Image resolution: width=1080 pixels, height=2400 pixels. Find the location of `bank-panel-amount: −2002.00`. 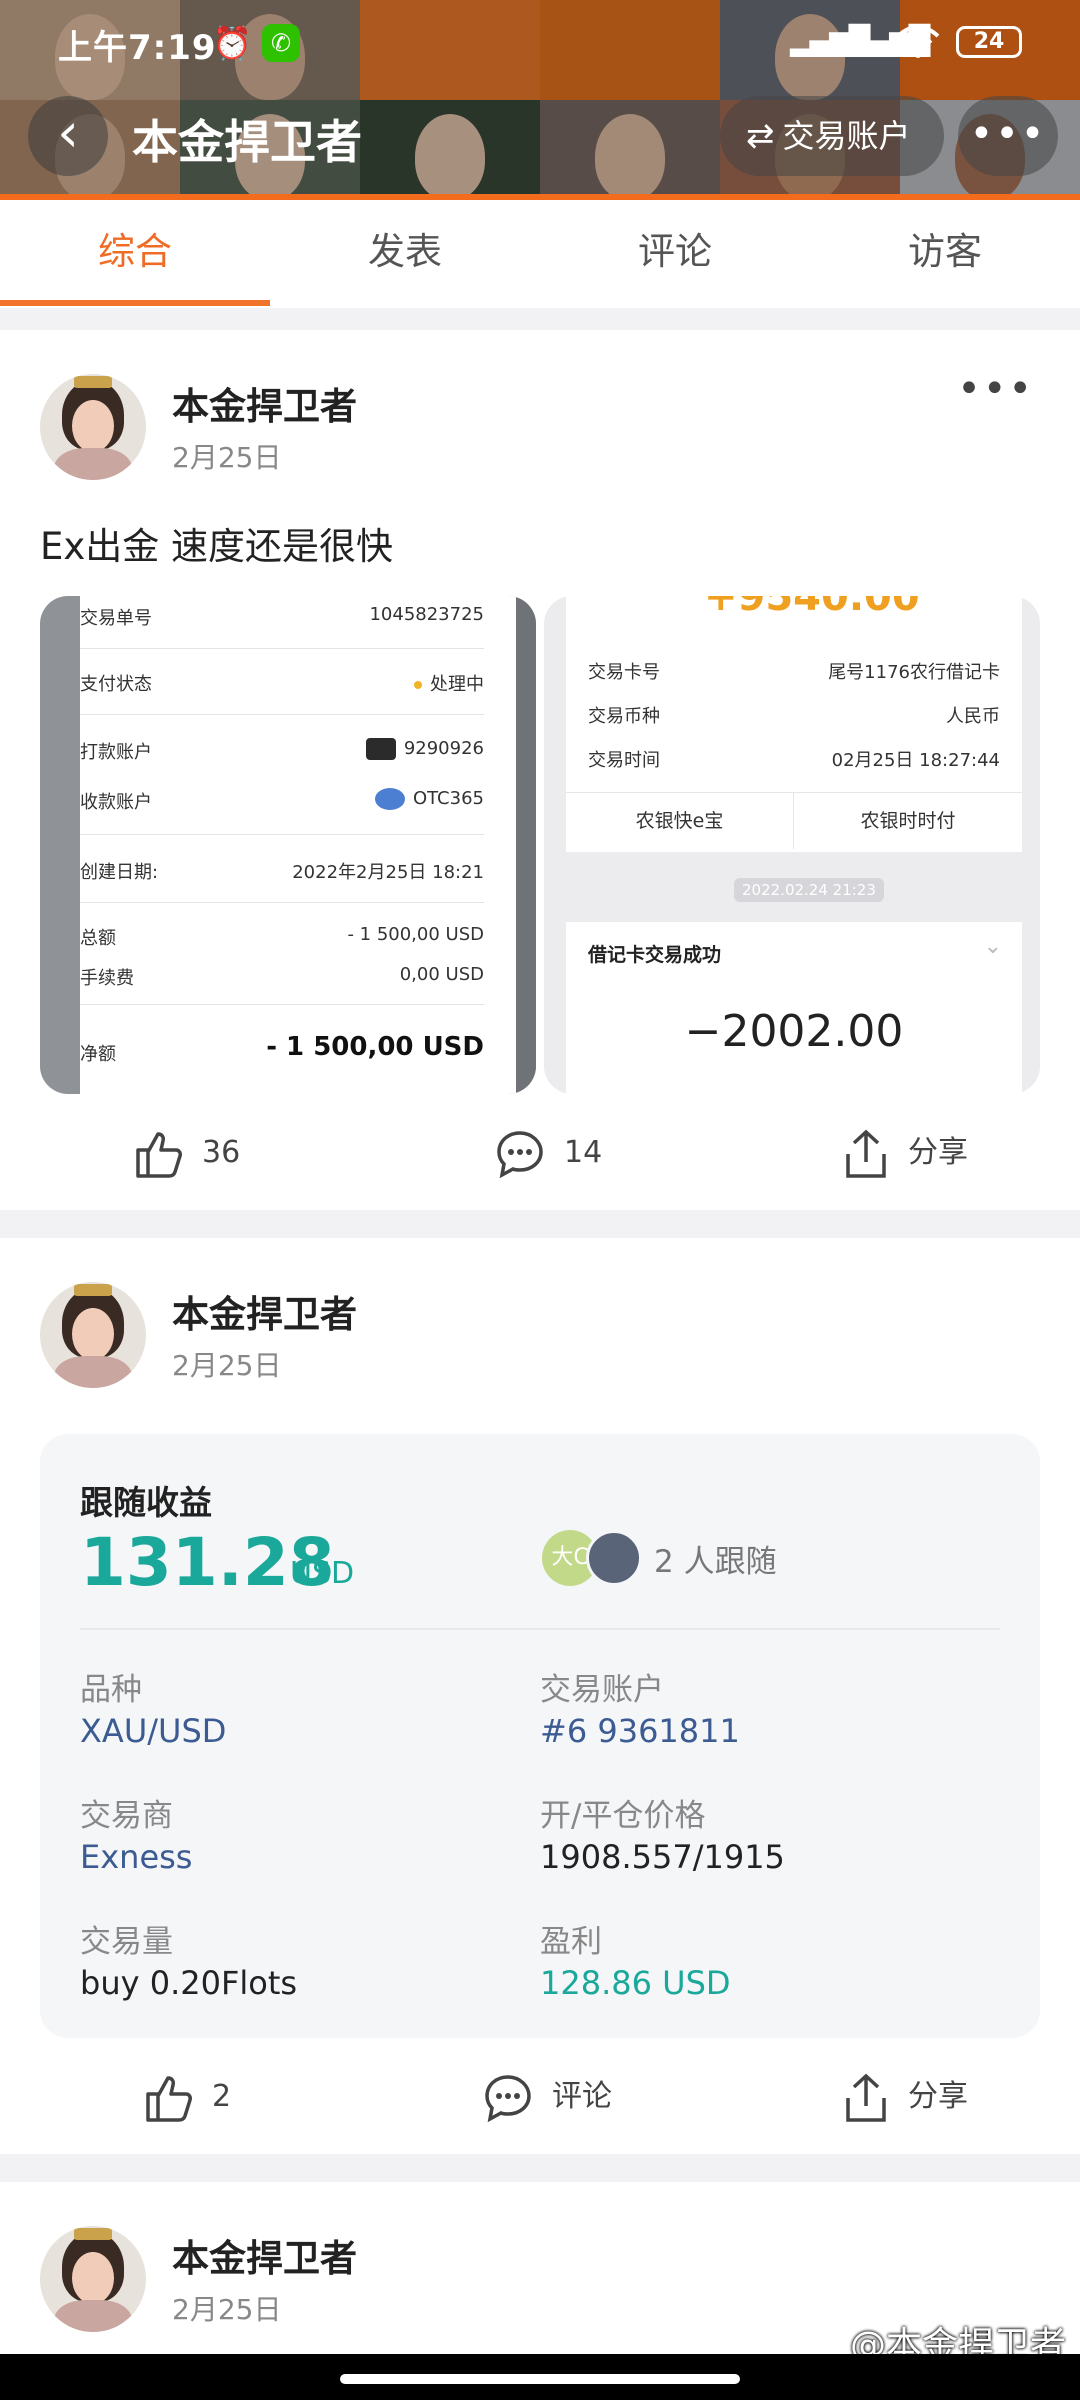

bank-panel-amount: −2002.00 is located at coordinates (794, 1031).